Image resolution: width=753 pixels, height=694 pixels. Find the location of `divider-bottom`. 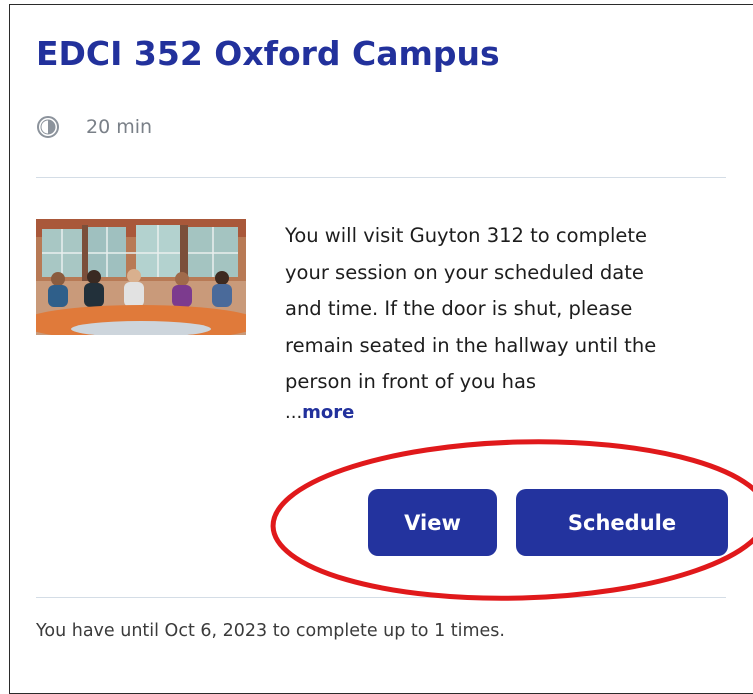

divider-bottom is located at coordinates (381, 597).